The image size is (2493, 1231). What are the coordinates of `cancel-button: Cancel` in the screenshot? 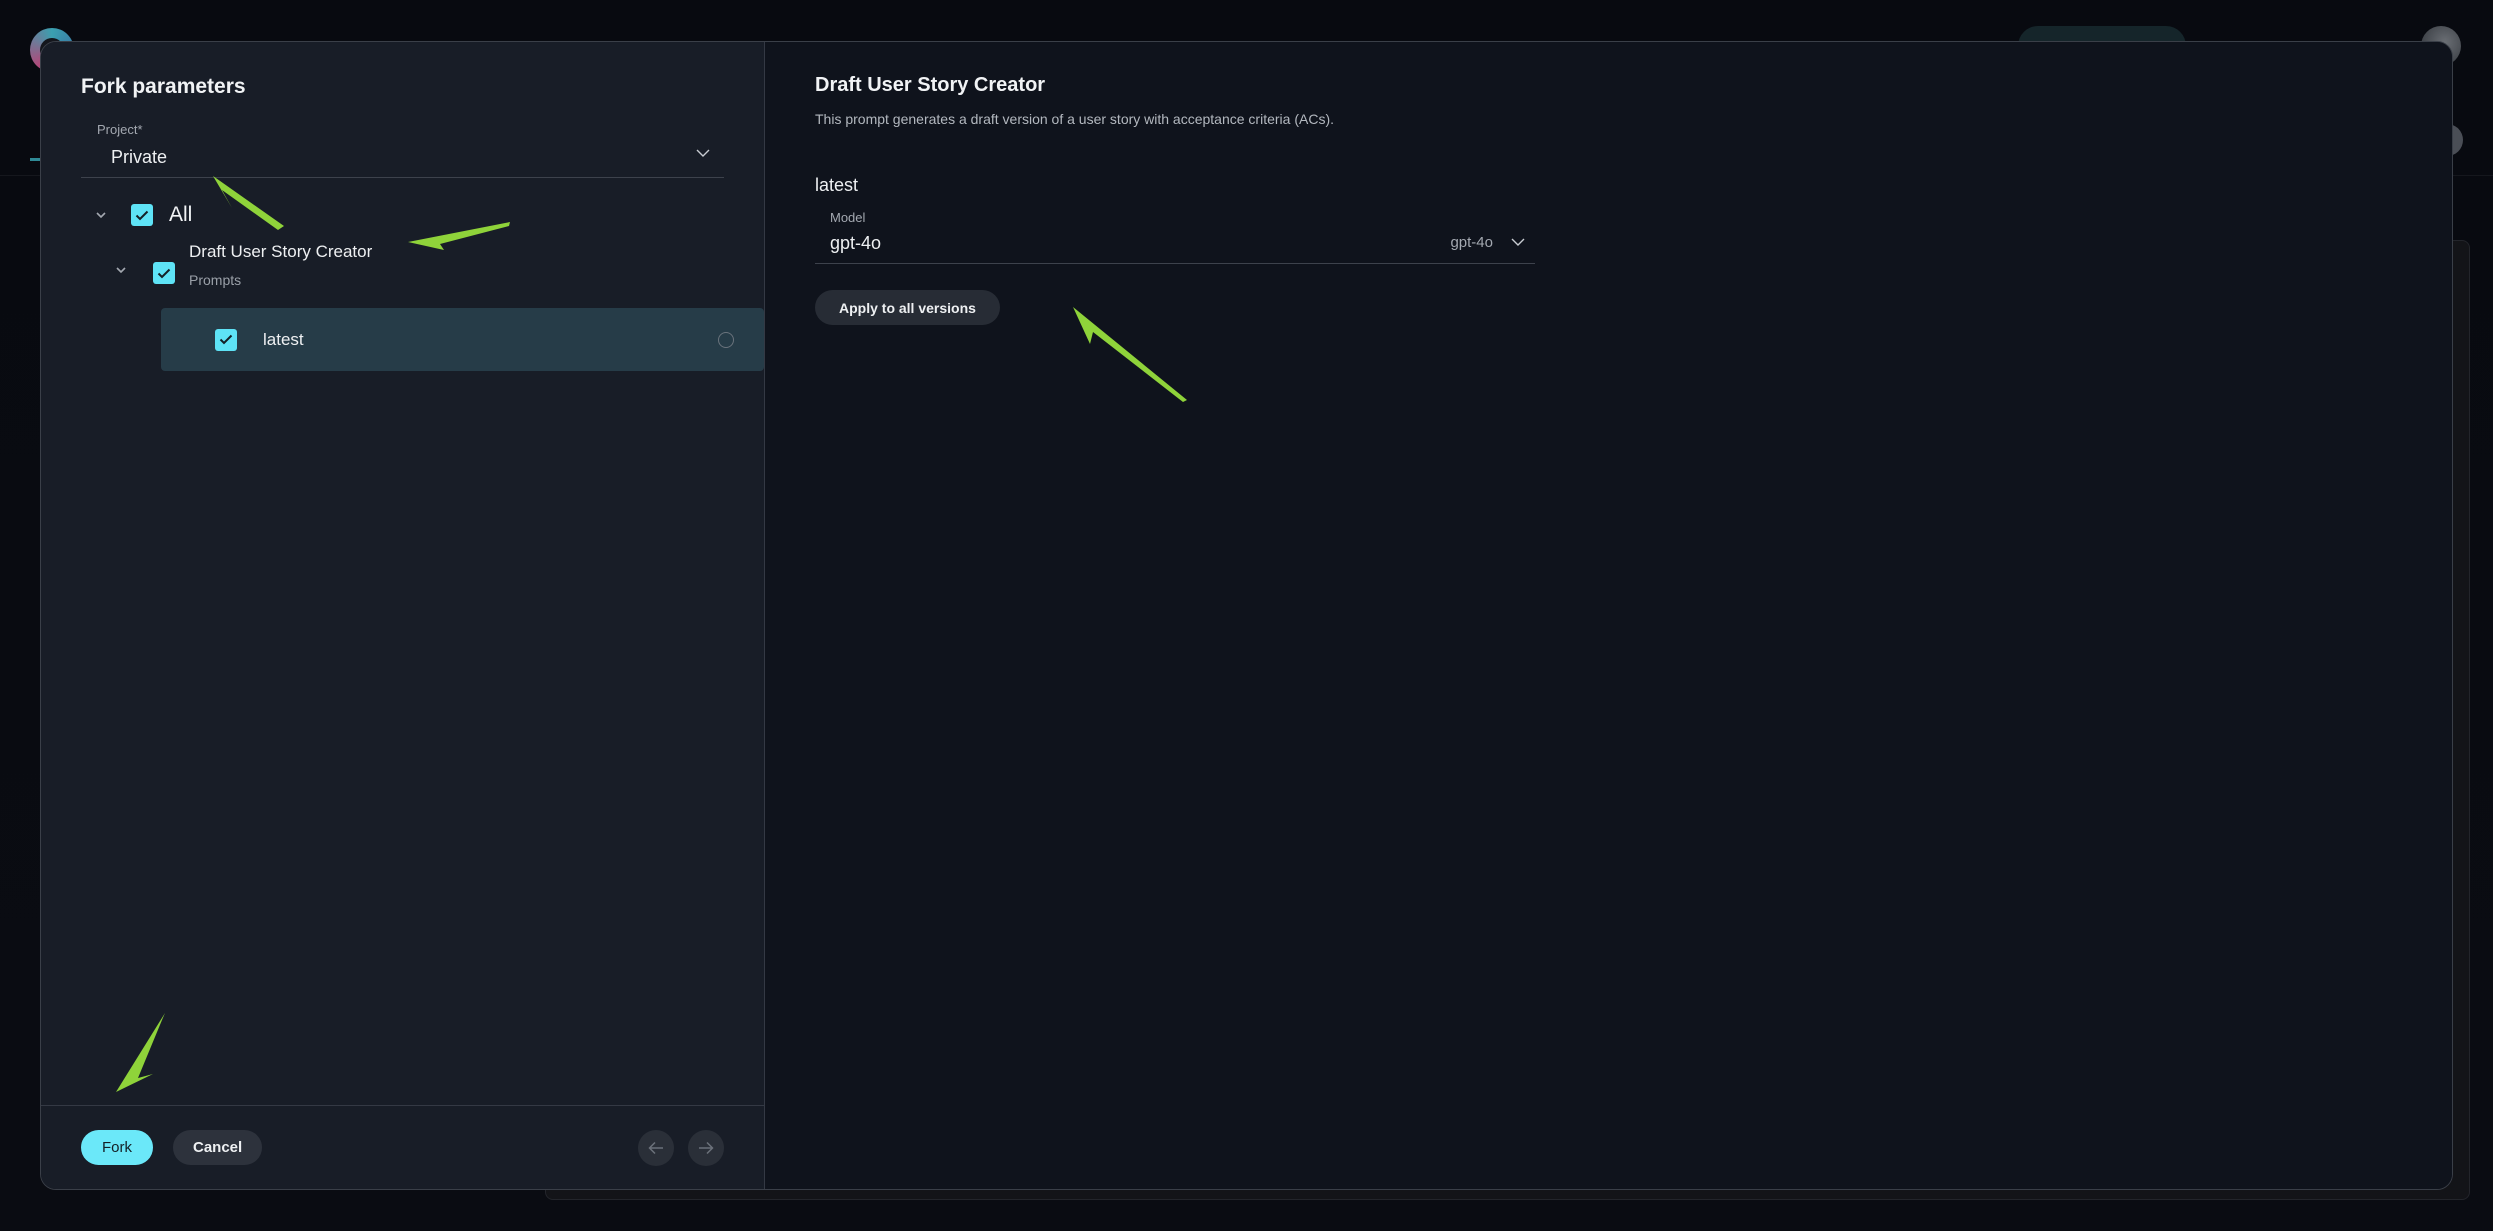 It's located at (218, 1147).